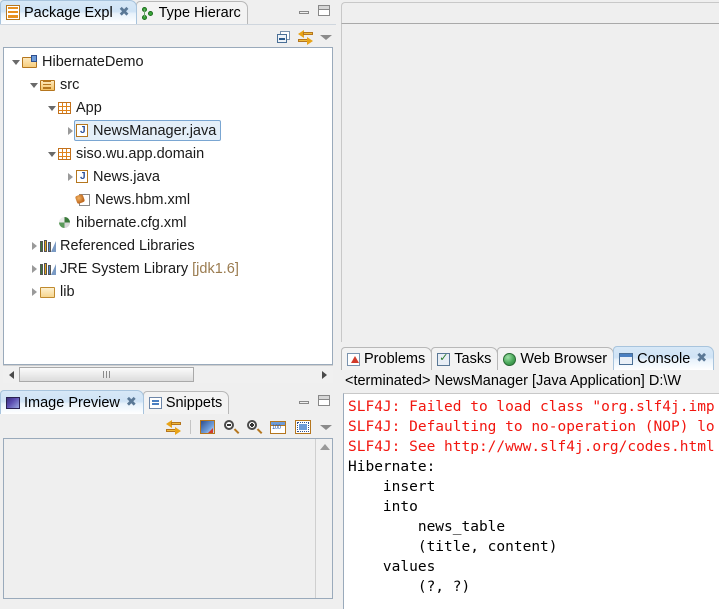 This screenshot has width=719, height=609. What do you see at coordinates (89, 107) in the screenshot?
I see `tree-item-label: App` at bounding box center [89, 107].